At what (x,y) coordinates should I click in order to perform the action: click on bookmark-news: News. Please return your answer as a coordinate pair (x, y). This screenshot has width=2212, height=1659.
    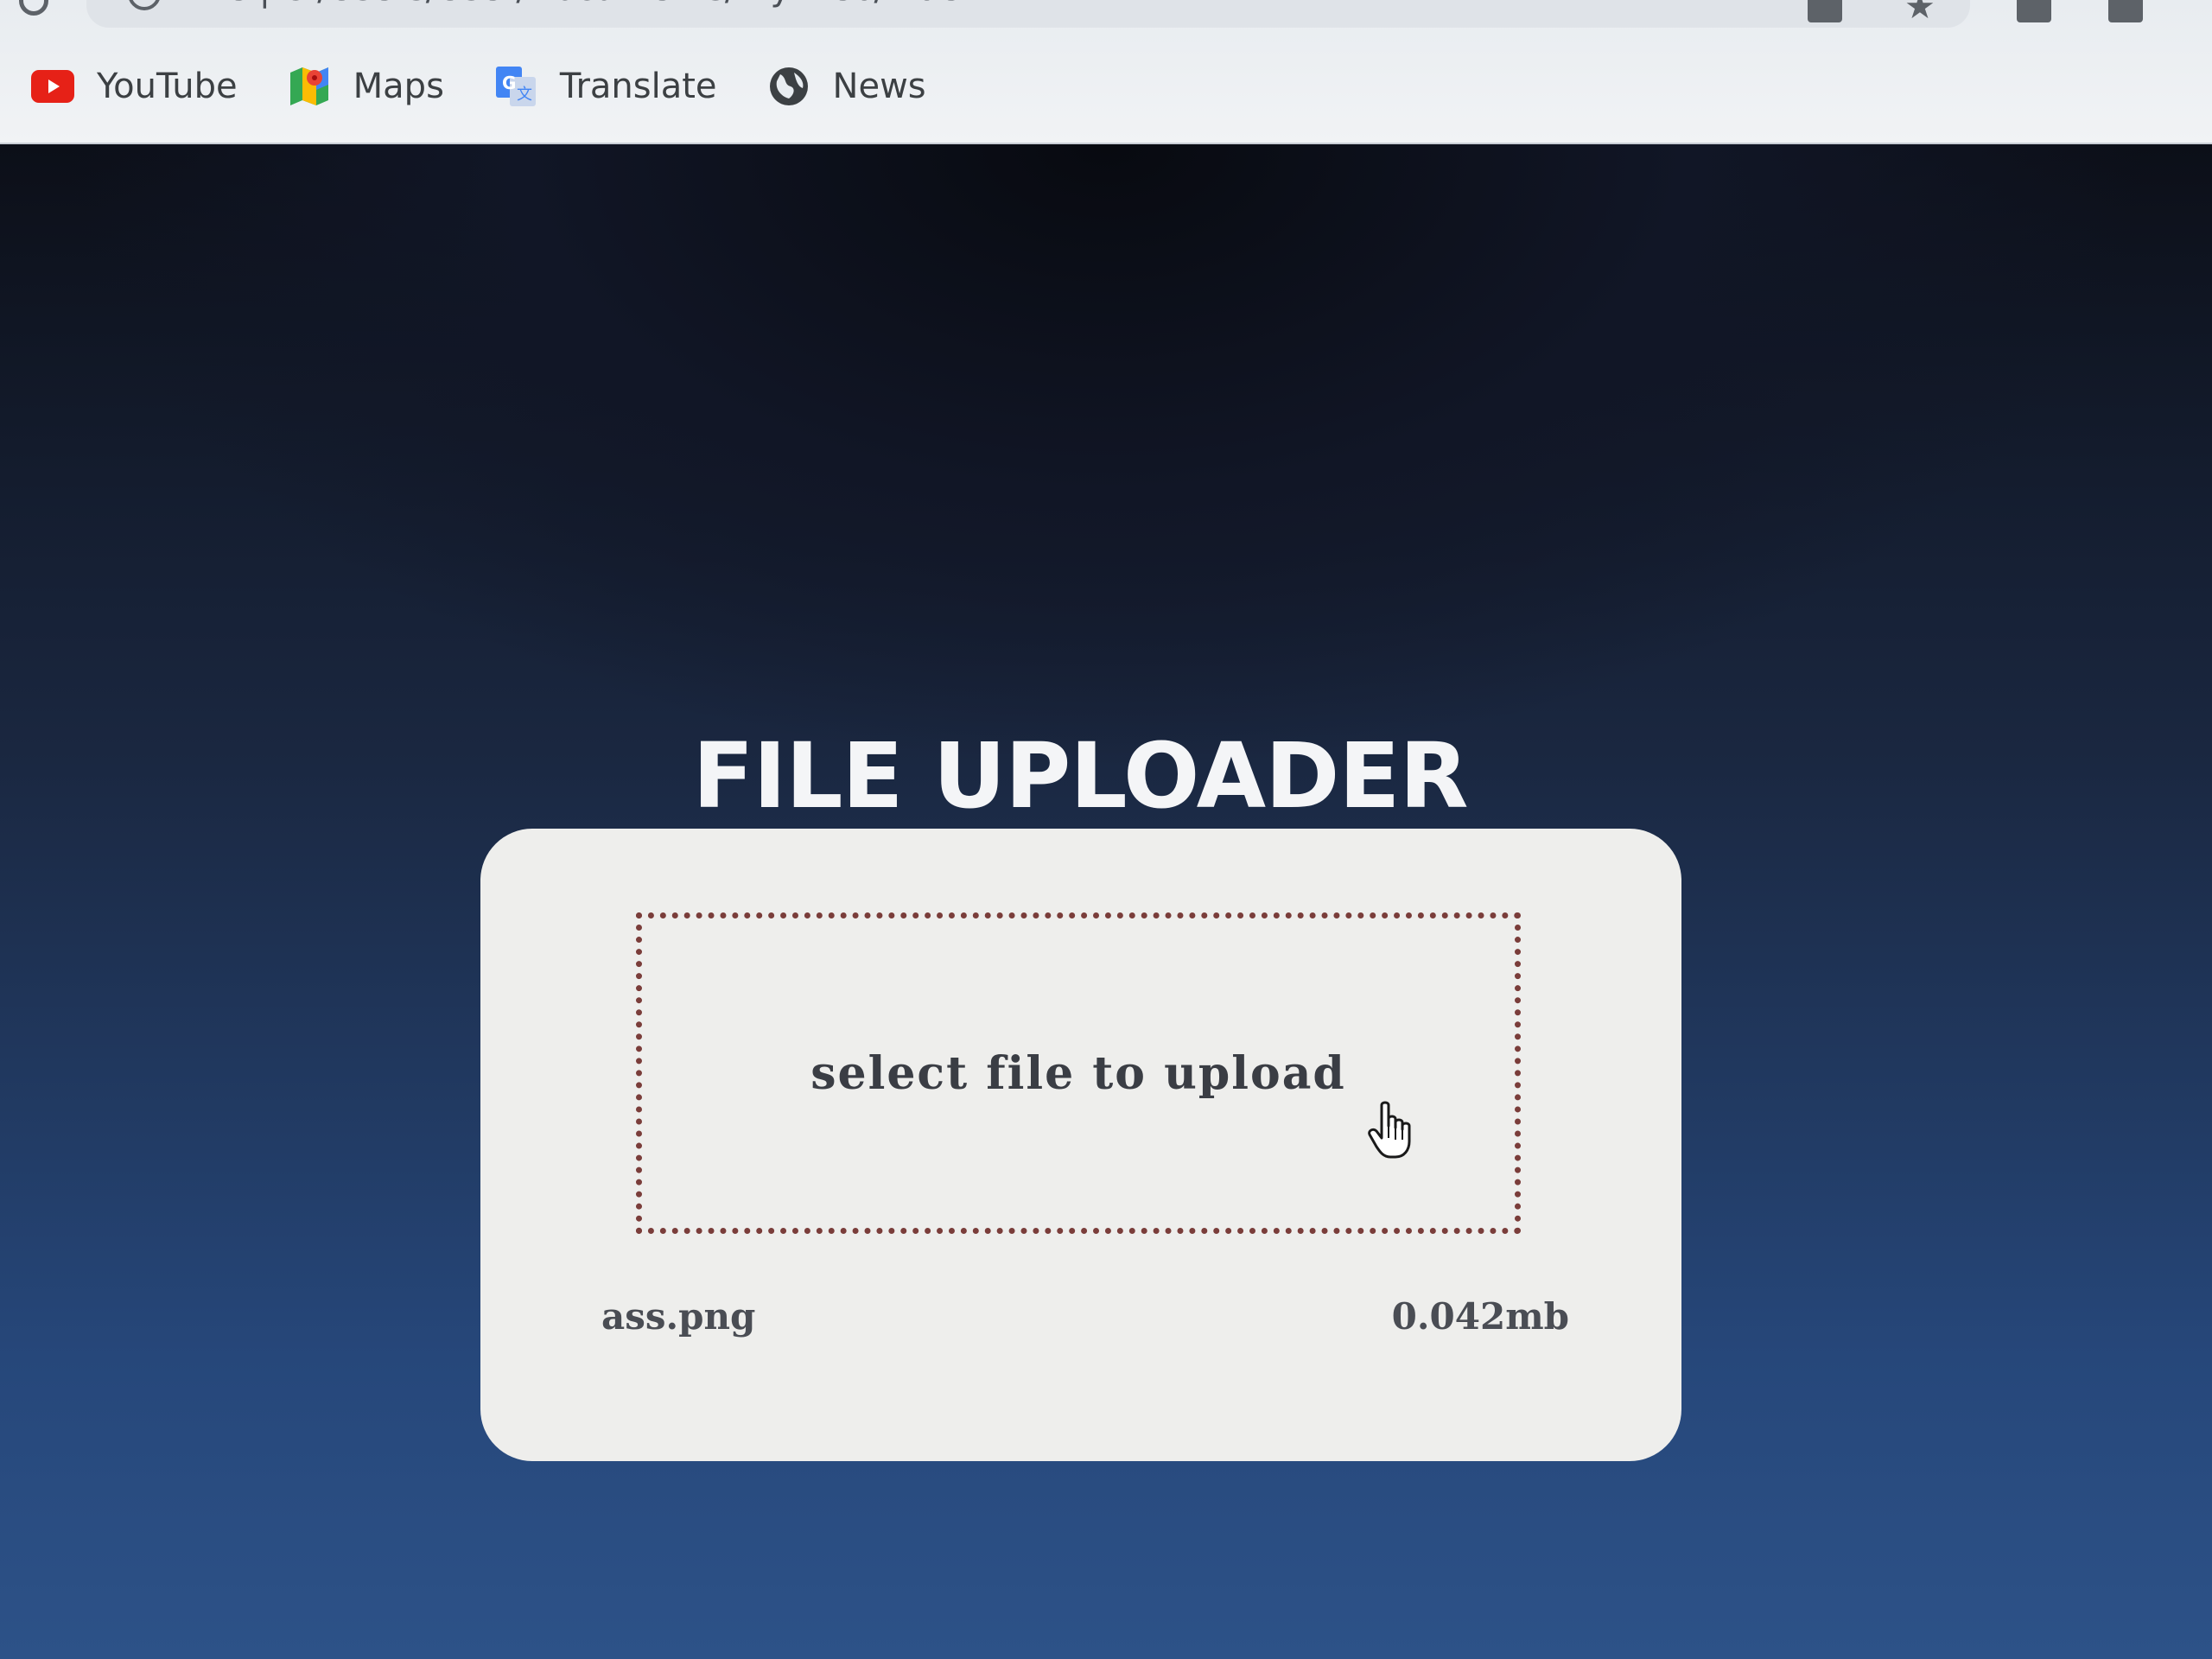
    Looking at the image, I should click on (846, 86).